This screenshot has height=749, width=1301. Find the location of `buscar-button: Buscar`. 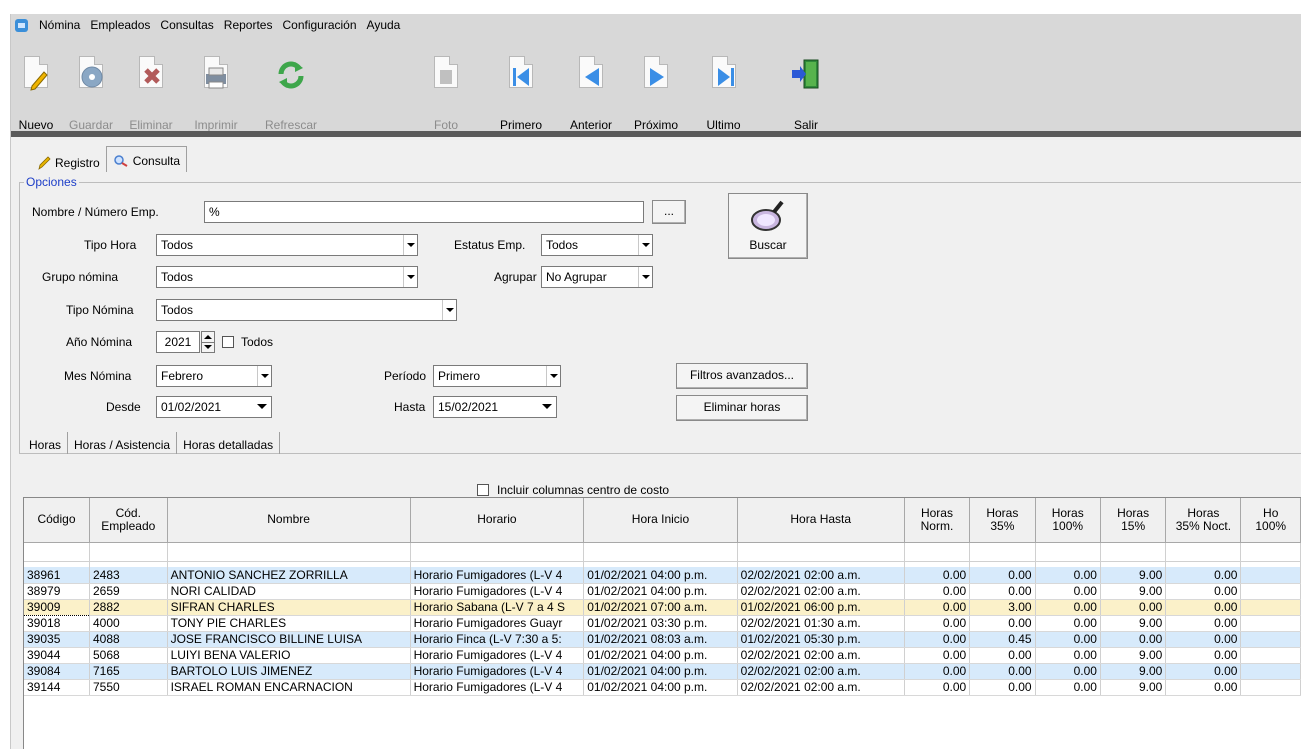

buscar-button: Buscar is located at coordinates (768, 226).